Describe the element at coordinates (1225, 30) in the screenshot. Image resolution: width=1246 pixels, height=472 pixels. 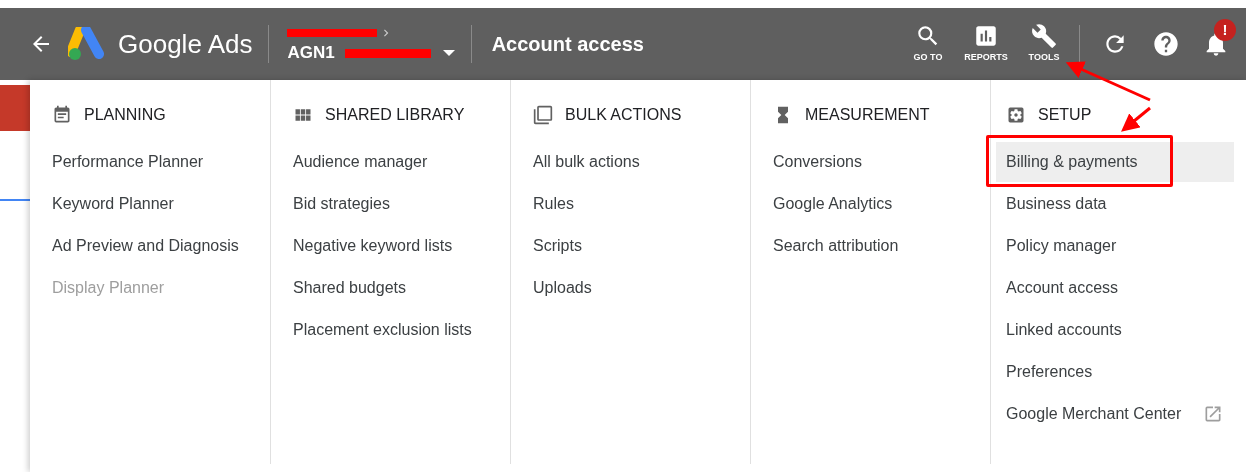
I see `alert-badge: !` at that location.